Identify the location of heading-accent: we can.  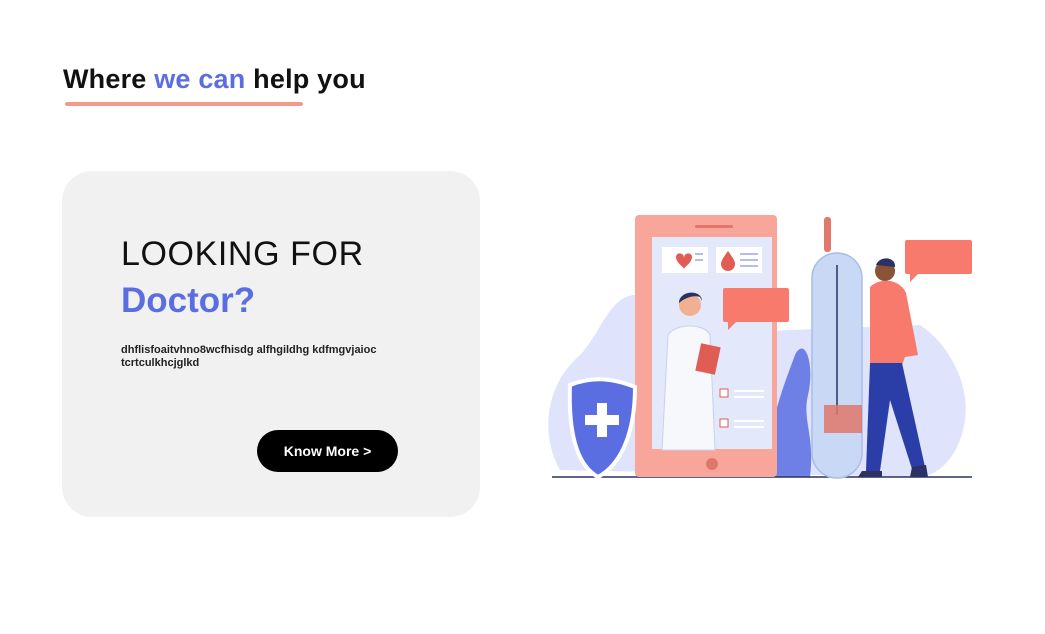
(200, 79).